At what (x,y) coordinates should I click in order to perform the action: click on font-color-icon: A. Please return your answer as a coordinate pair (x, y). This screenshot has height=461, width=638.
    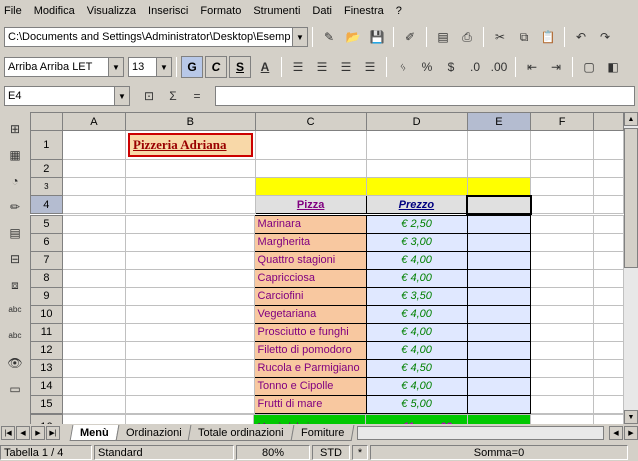
    Looking at the image, I should click on (265, 67).